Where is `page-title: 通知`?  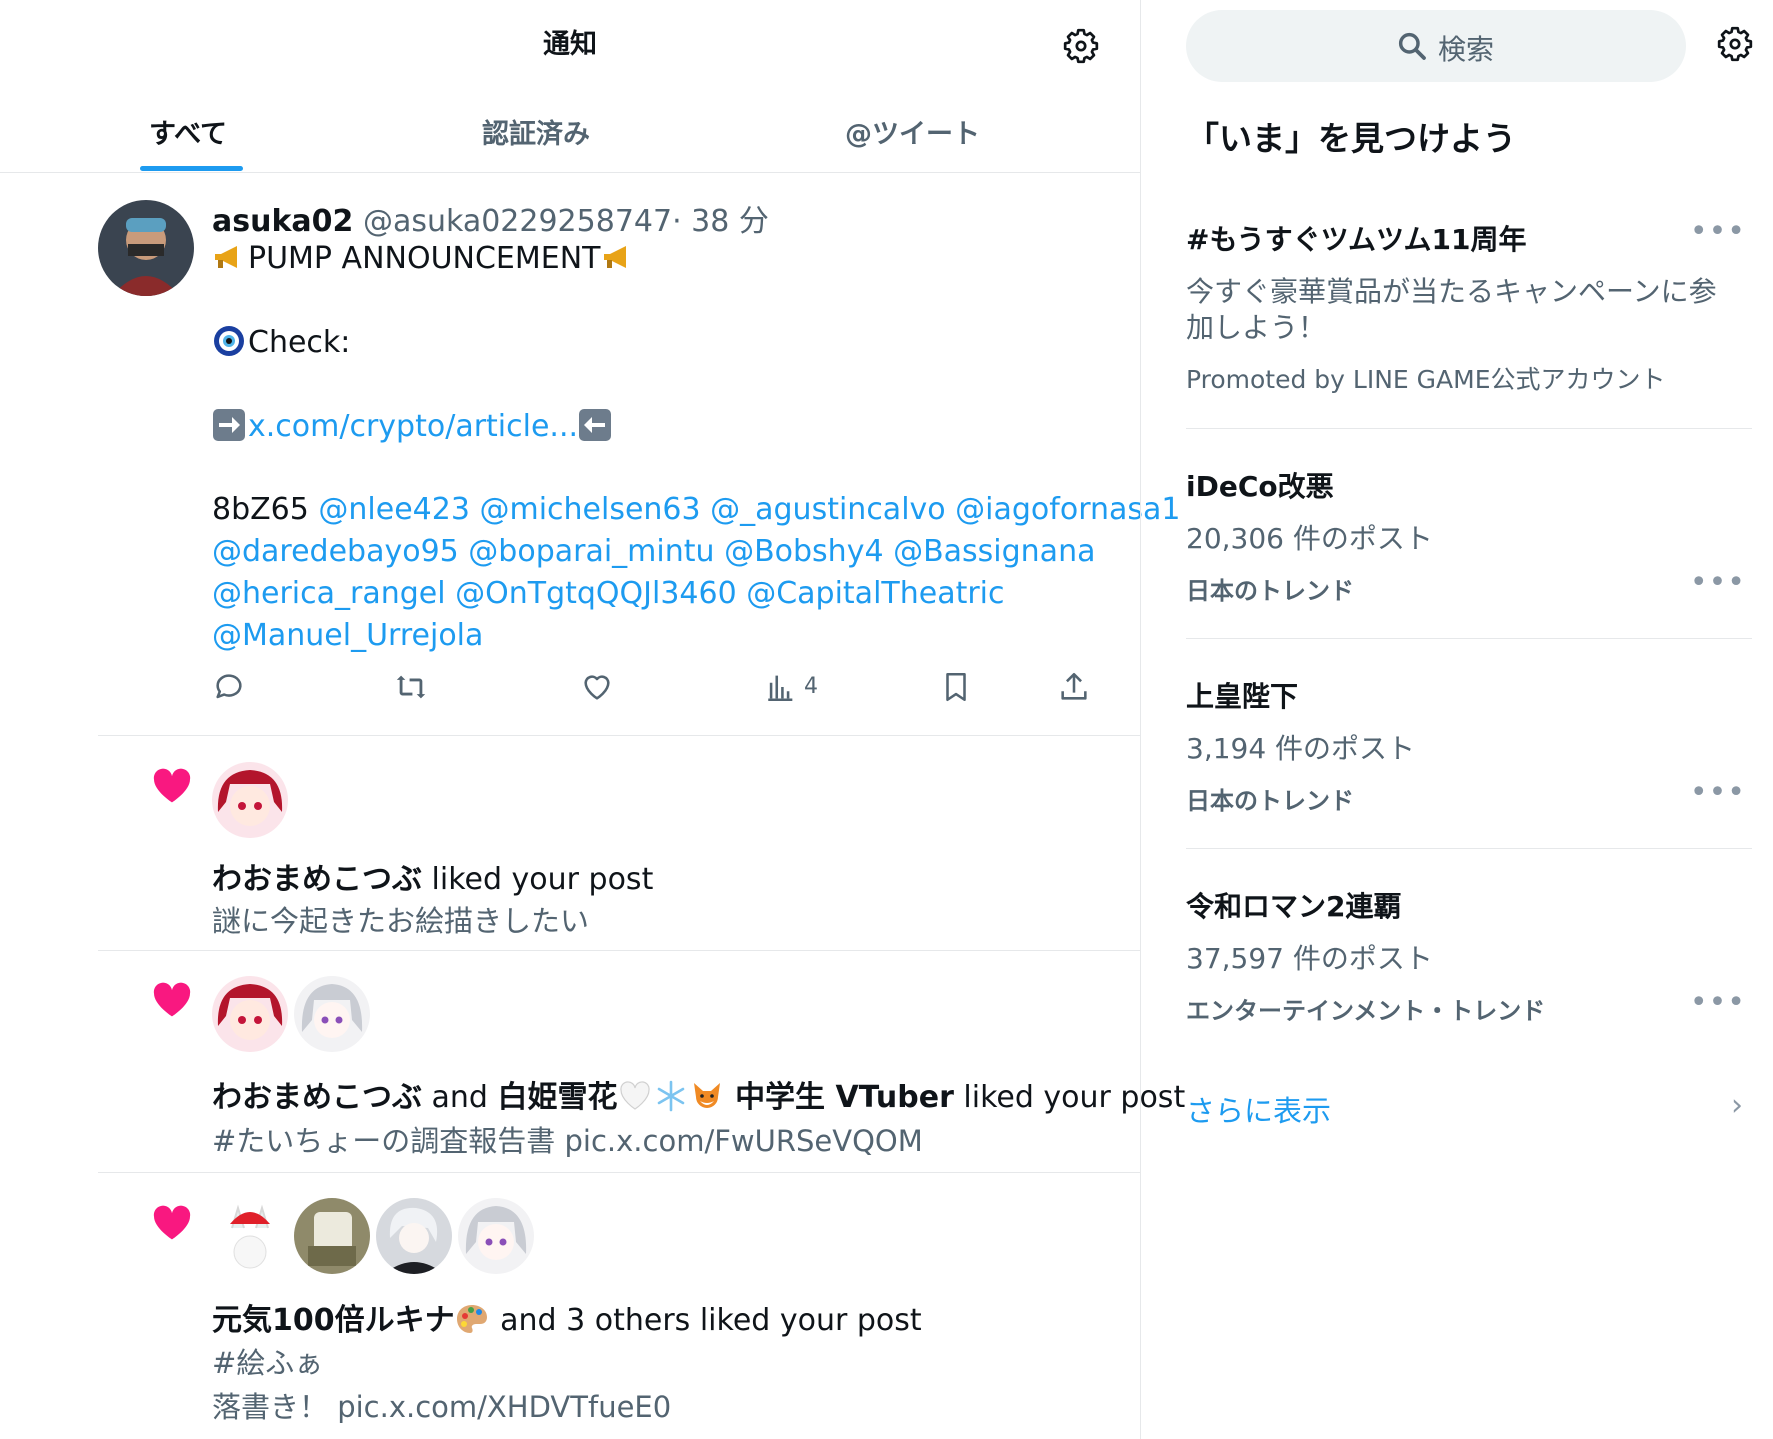
page-title: 通知 is located at coordinates (570, 44).